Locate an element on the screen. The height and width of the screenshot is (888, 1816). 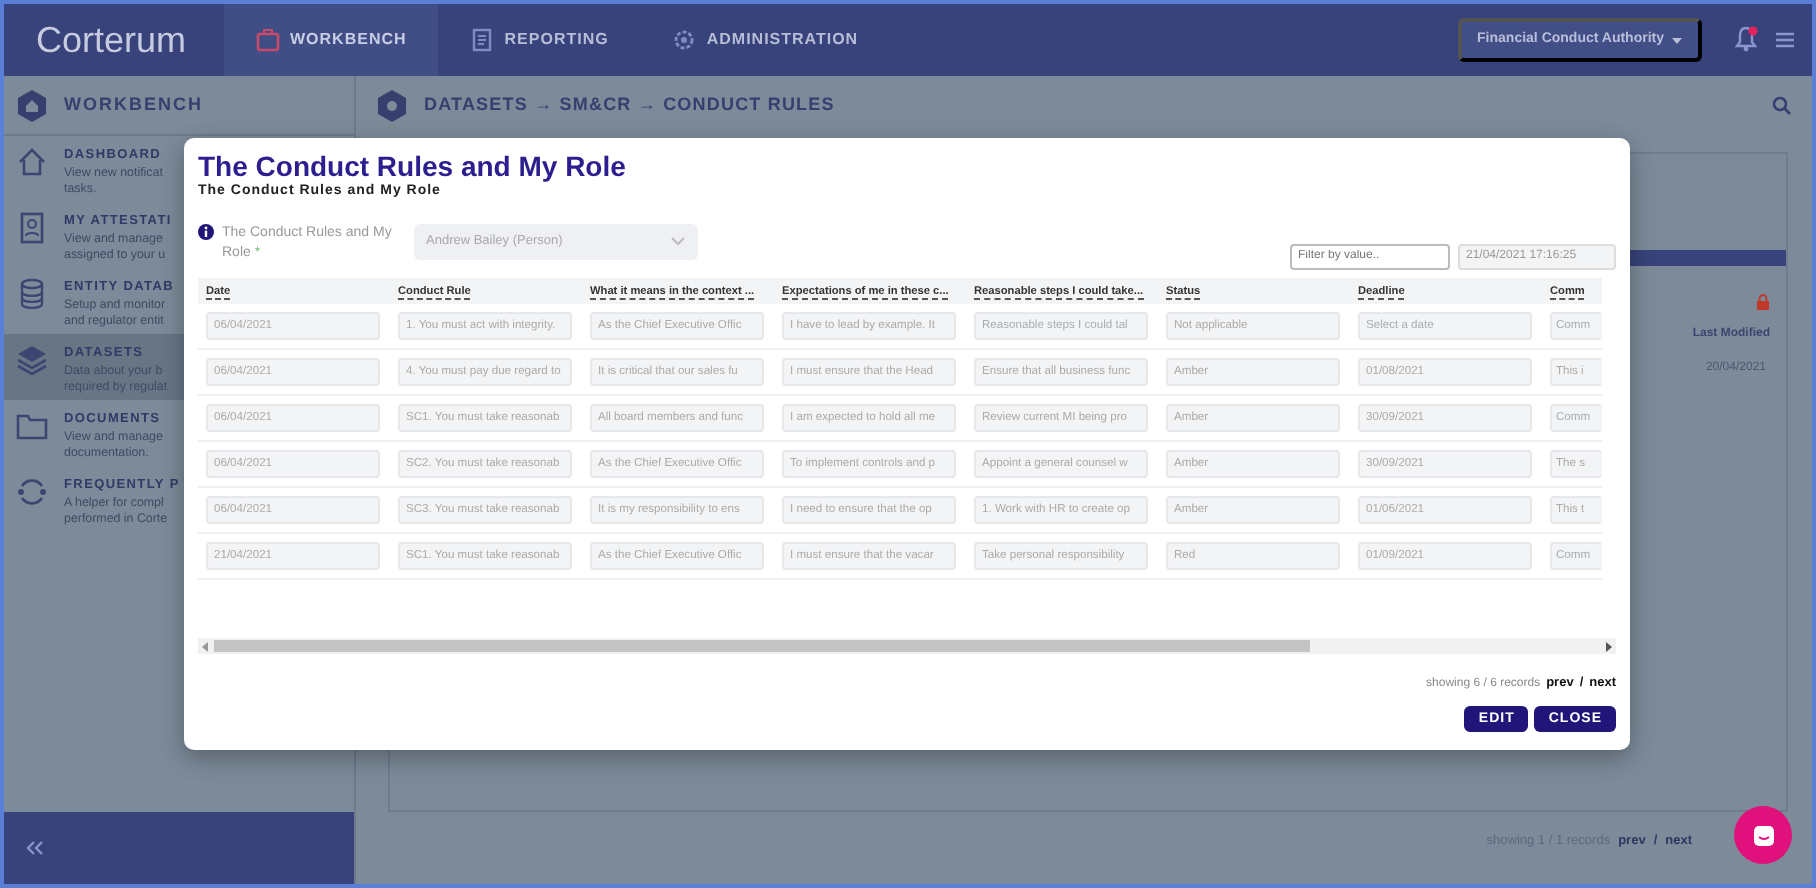
modal-title: The Conduct Rules and My Role is located at coordinates (413, 167).